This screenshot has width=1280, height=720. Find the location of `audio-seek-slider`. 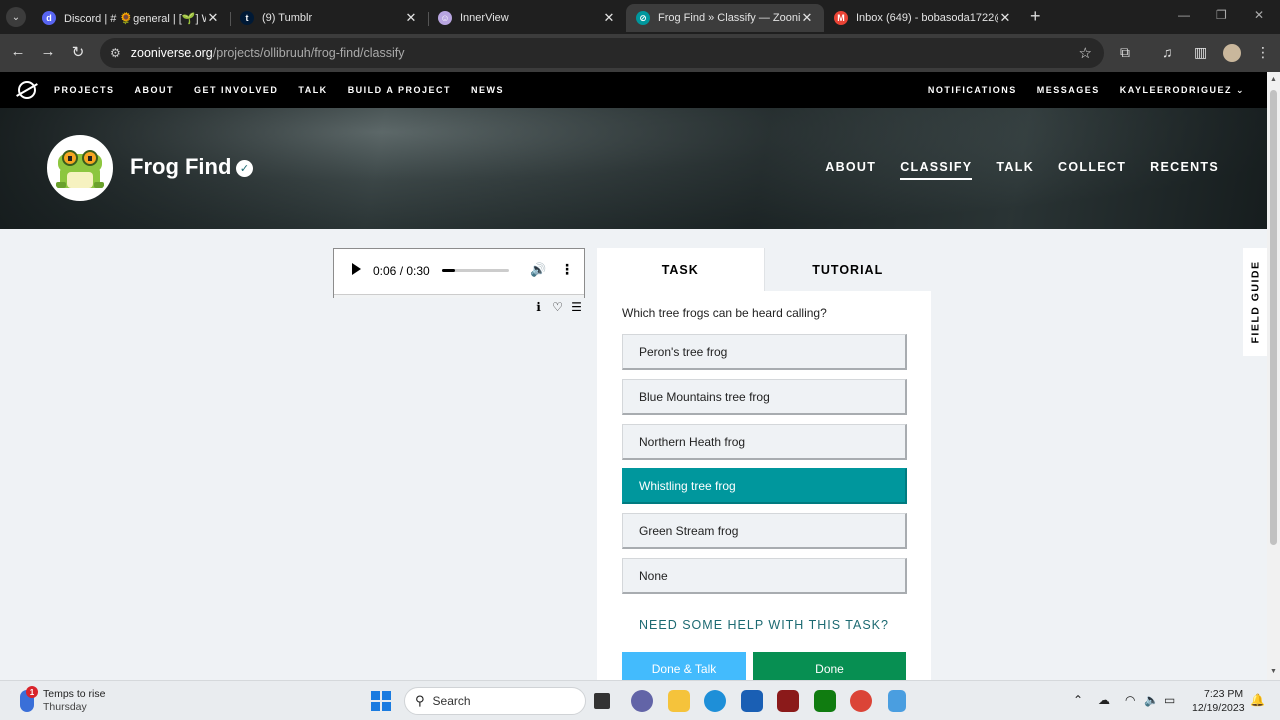

audio-seek-slider is located at coordinates (475, 270).